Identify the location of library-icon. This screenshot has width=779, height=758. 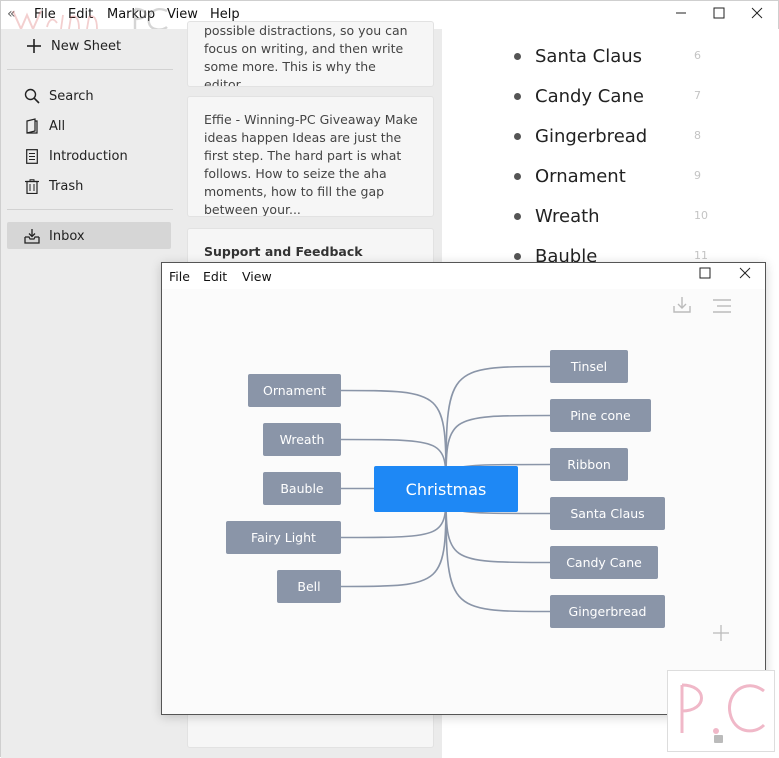
(32, 126).